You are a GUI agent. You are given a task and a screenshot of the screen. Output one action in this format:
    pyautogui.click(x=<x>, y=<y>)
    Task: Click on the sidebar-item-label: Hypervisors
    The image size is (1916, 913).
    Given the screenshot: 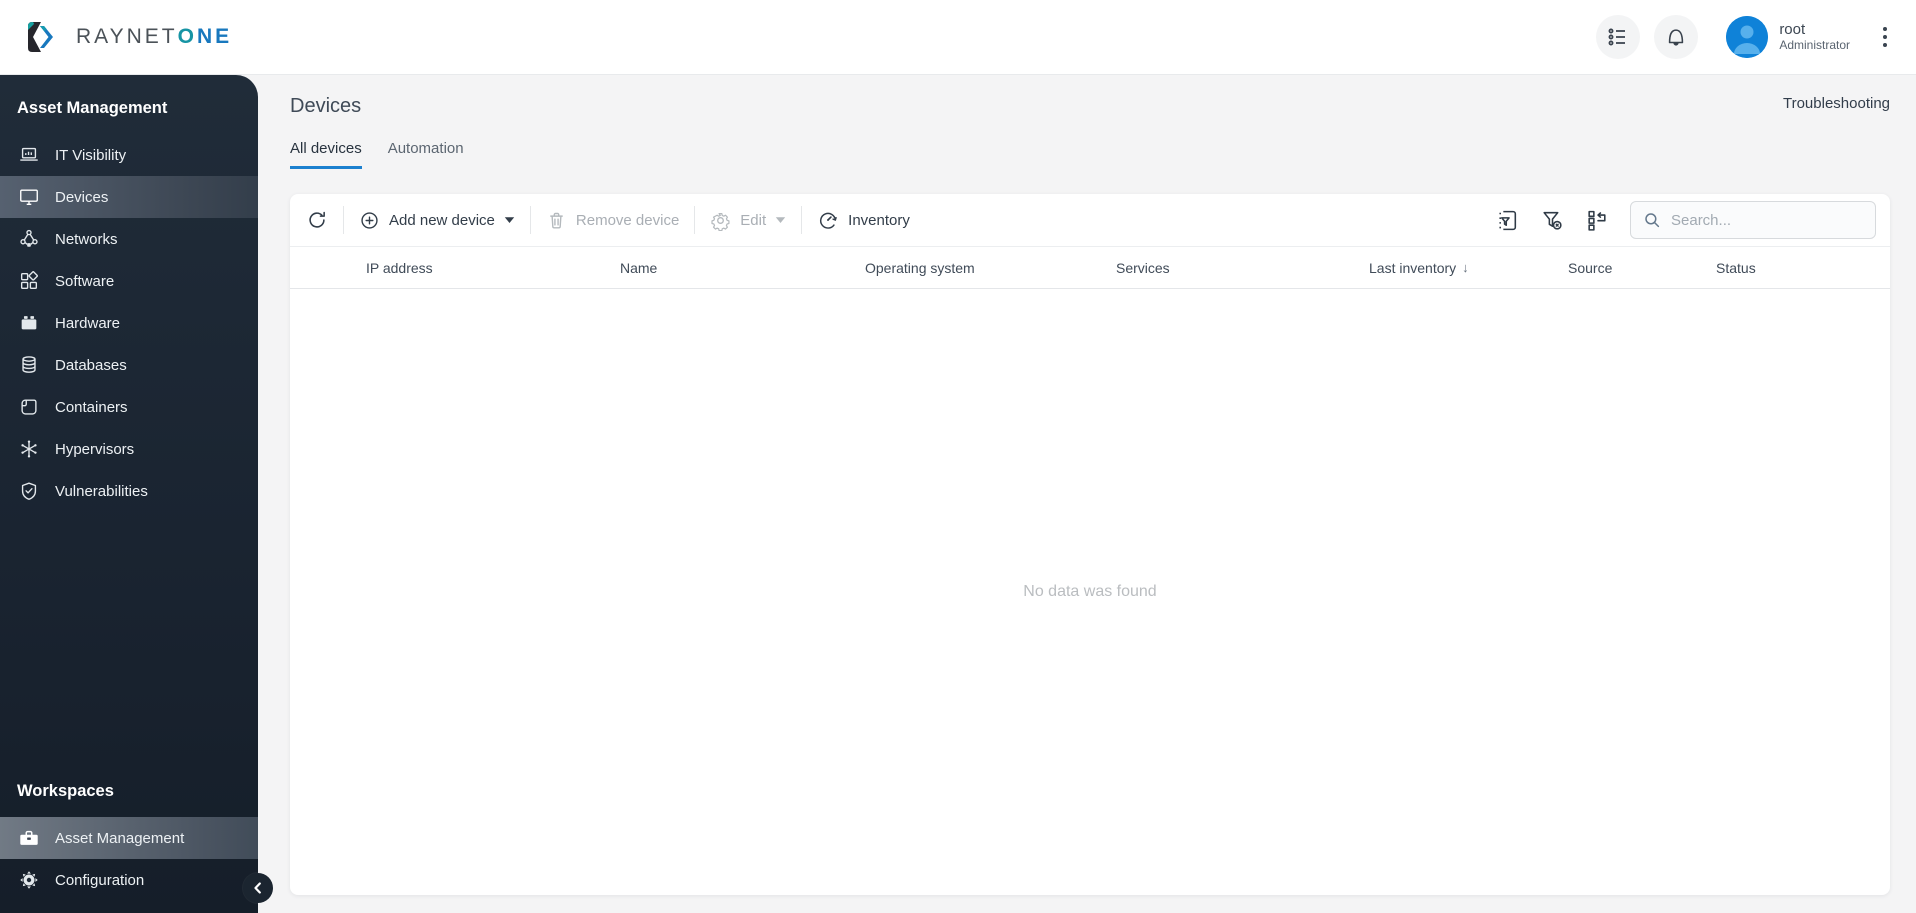 What is the action you would take?
    pyautogui.click(x=95, y=449)
    